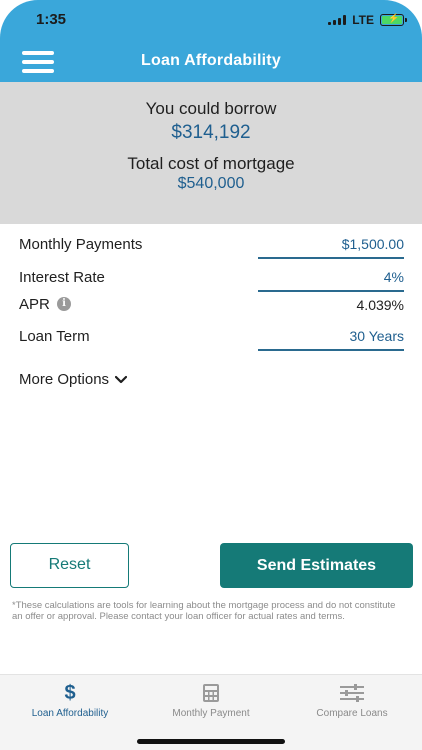 This screenshot has width=422, height=750. What do you see at coordinates (54, 336) in the screenshot?
I see `loan-term-label: Loan Term` at bounding box center [54, 336].